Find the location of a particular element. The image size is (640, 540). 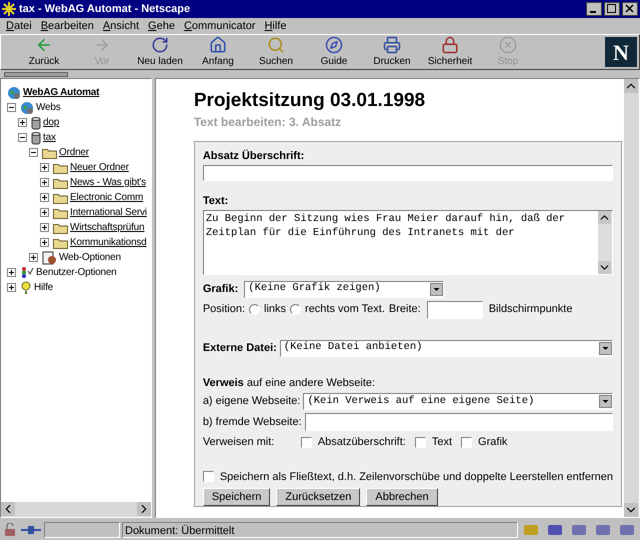

printer-icon is located at coordinates (392, 45).